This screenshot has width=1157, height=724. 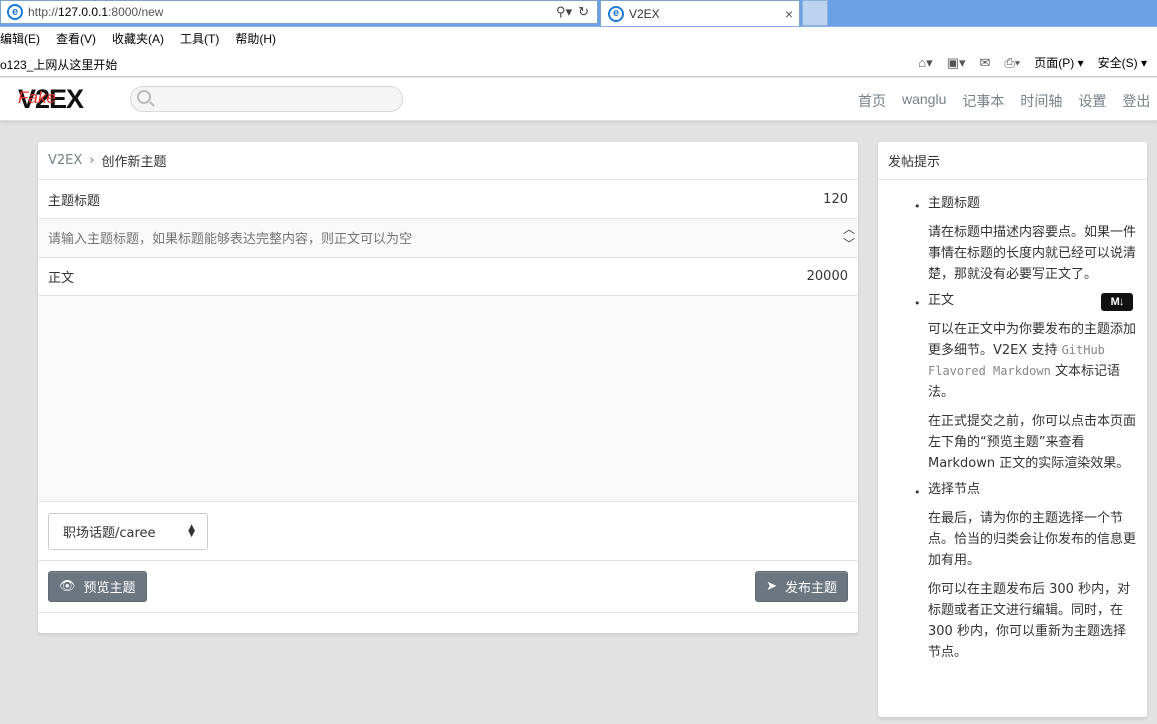 What do you see at coordinates (20, 38) in the screenshot?
I see `menu-edit: 编辑(E)` at bounding box center [20, 38].